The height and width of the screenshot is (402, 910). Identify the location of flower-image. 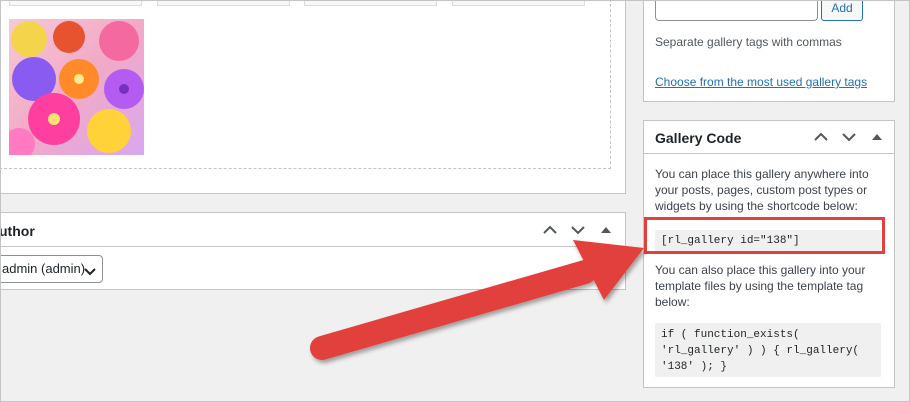
(76, 87).